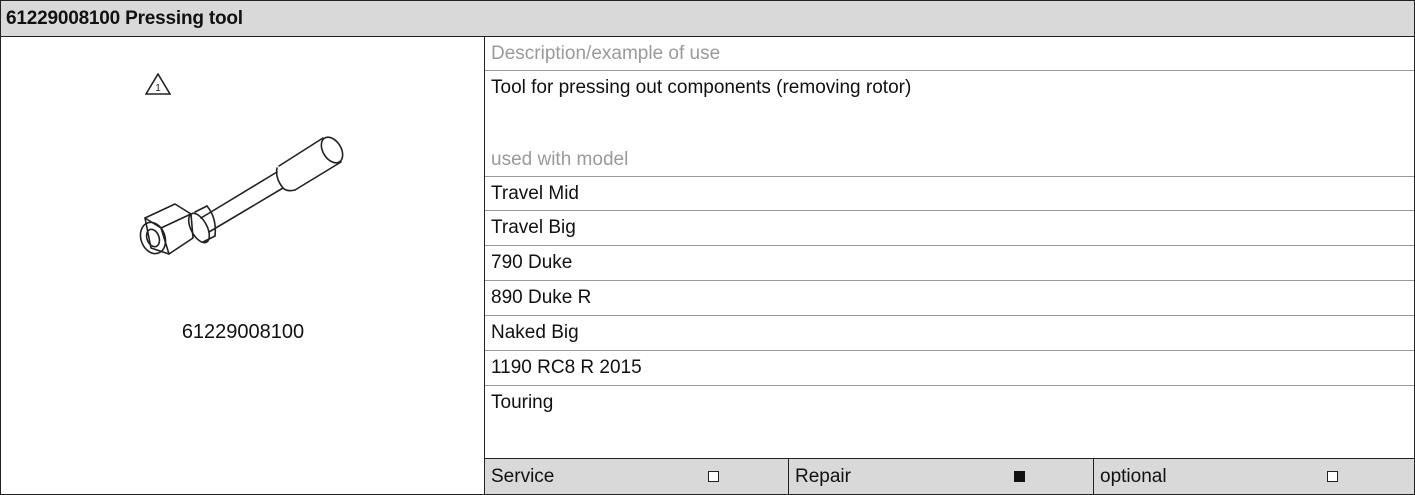 This screenshot has height=495, width=1415. What do you see at coordinates (1019, 476) in the screenshot?
I see `repair-checkbox` at bounding box center [1019, 476].